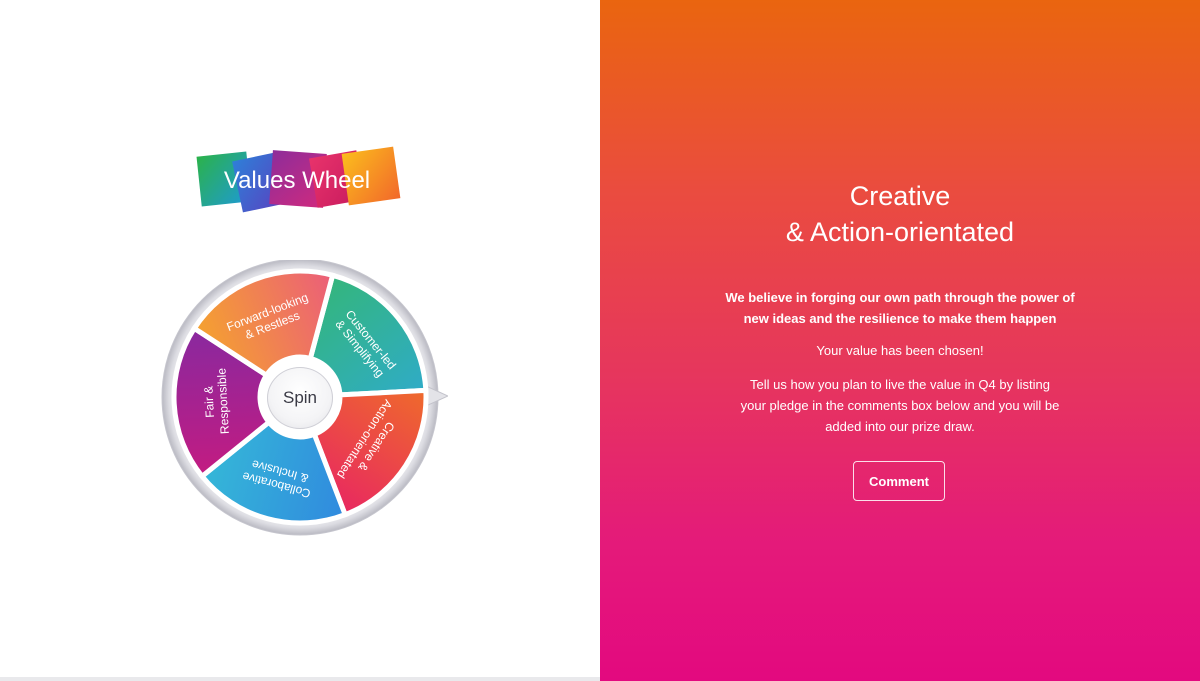 The image size is (1200, 681). Describe the element at coordinates (900, 350) in the screenshot. I see `chosen-message: Your value has been chosen!` at that location.